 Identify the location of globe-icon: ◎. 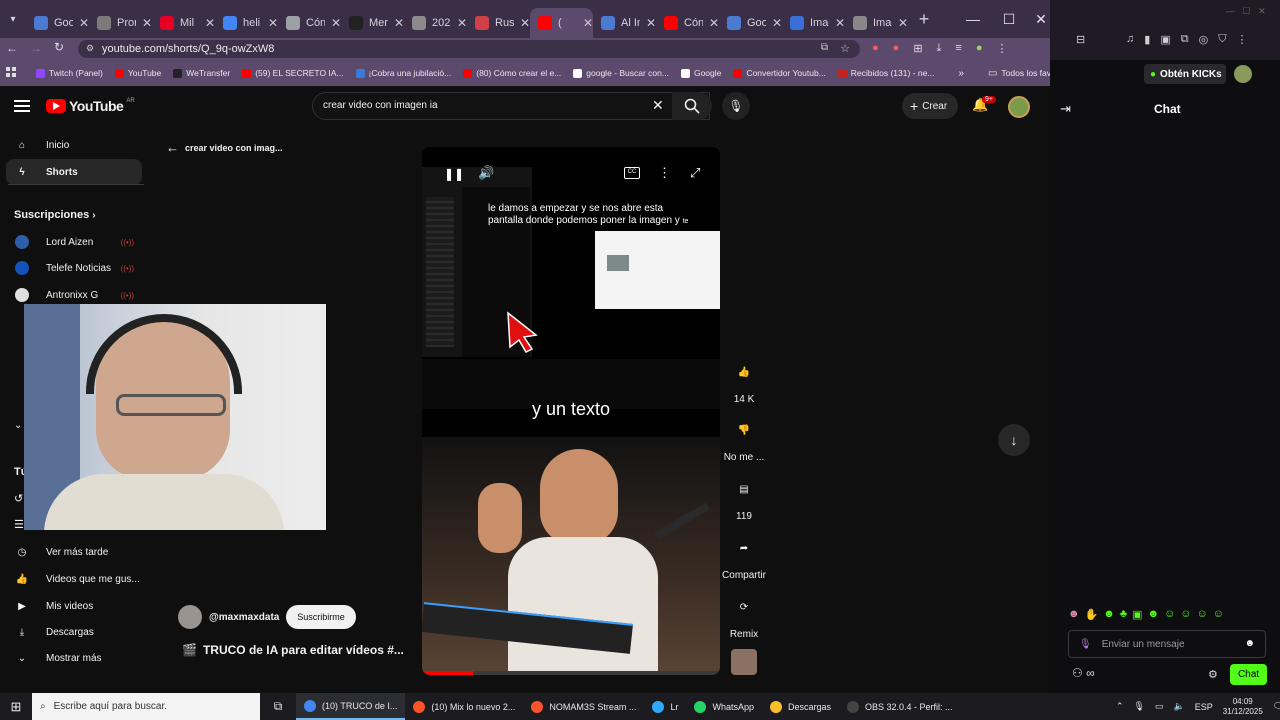
(1204, 39).